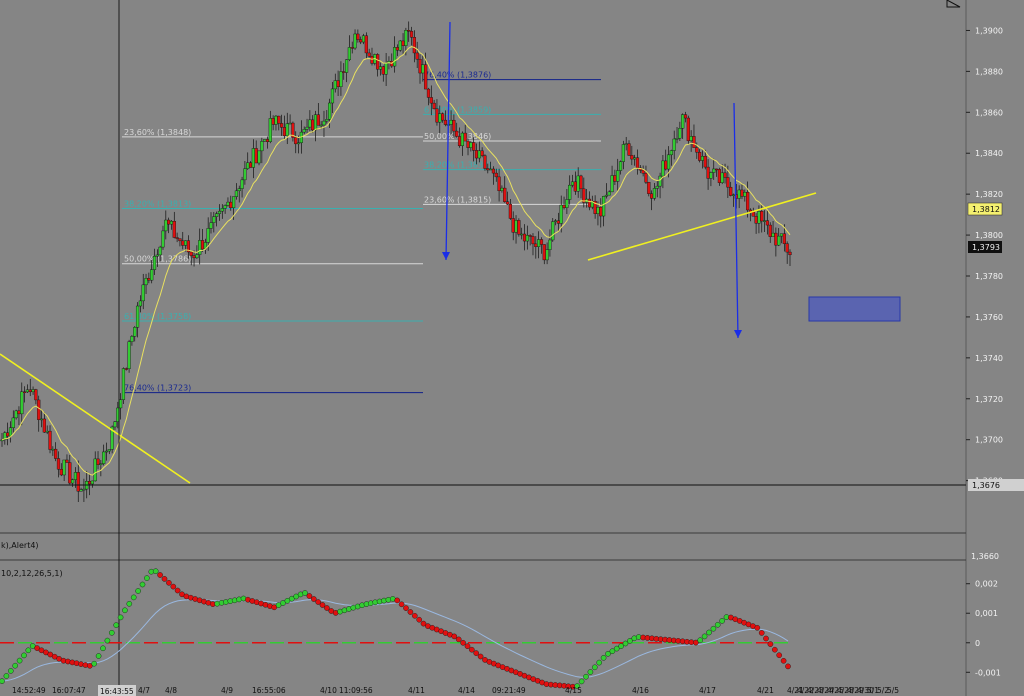 This screenshot has width=1024, height=696. What do you see at coordinates (986, 209) in the screenshot?
I see `ma-price-tag-text: 1,3812` at bounding box center [986, 209].